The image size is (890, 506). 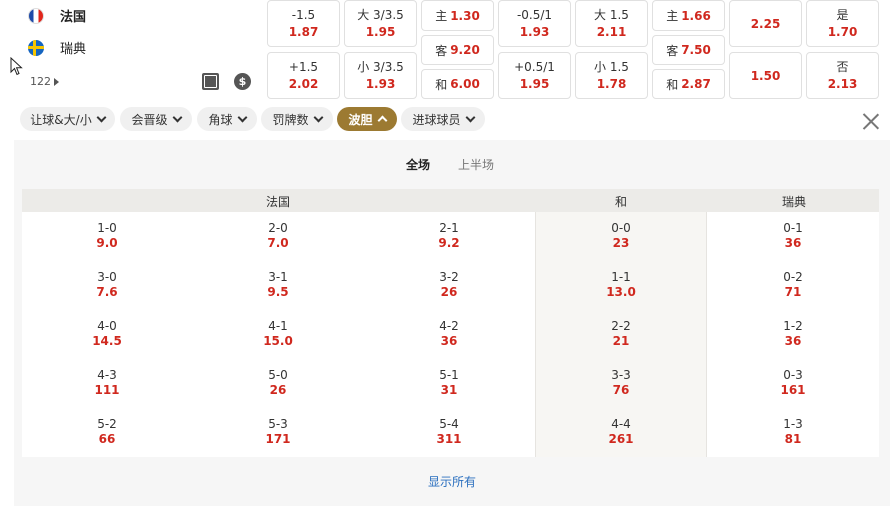 What do you see at coordinates (534, 75) in the screenshot?
I see `odds-half-handicap-away: +0.5/1 1.95` at bounding box center [534, 75].